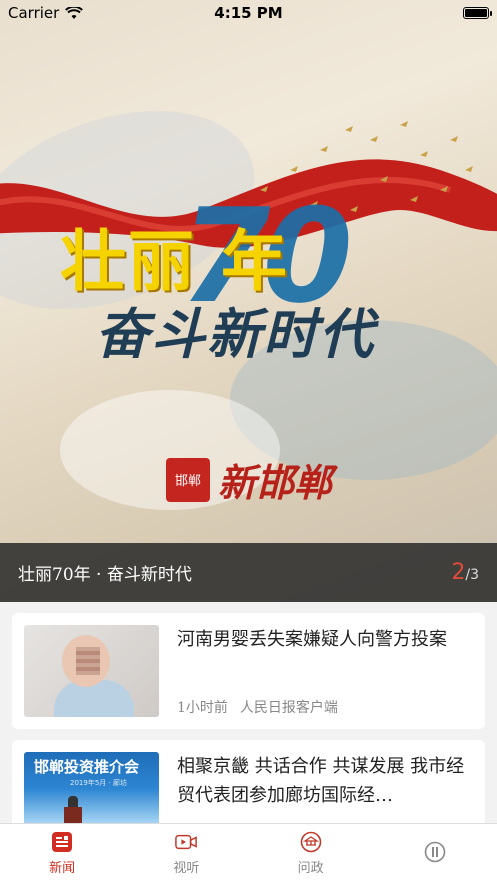 The image size is (497, 883). Describe the element at coordinates (186, 842) in the screenshot. I see `video-icon` at that location.